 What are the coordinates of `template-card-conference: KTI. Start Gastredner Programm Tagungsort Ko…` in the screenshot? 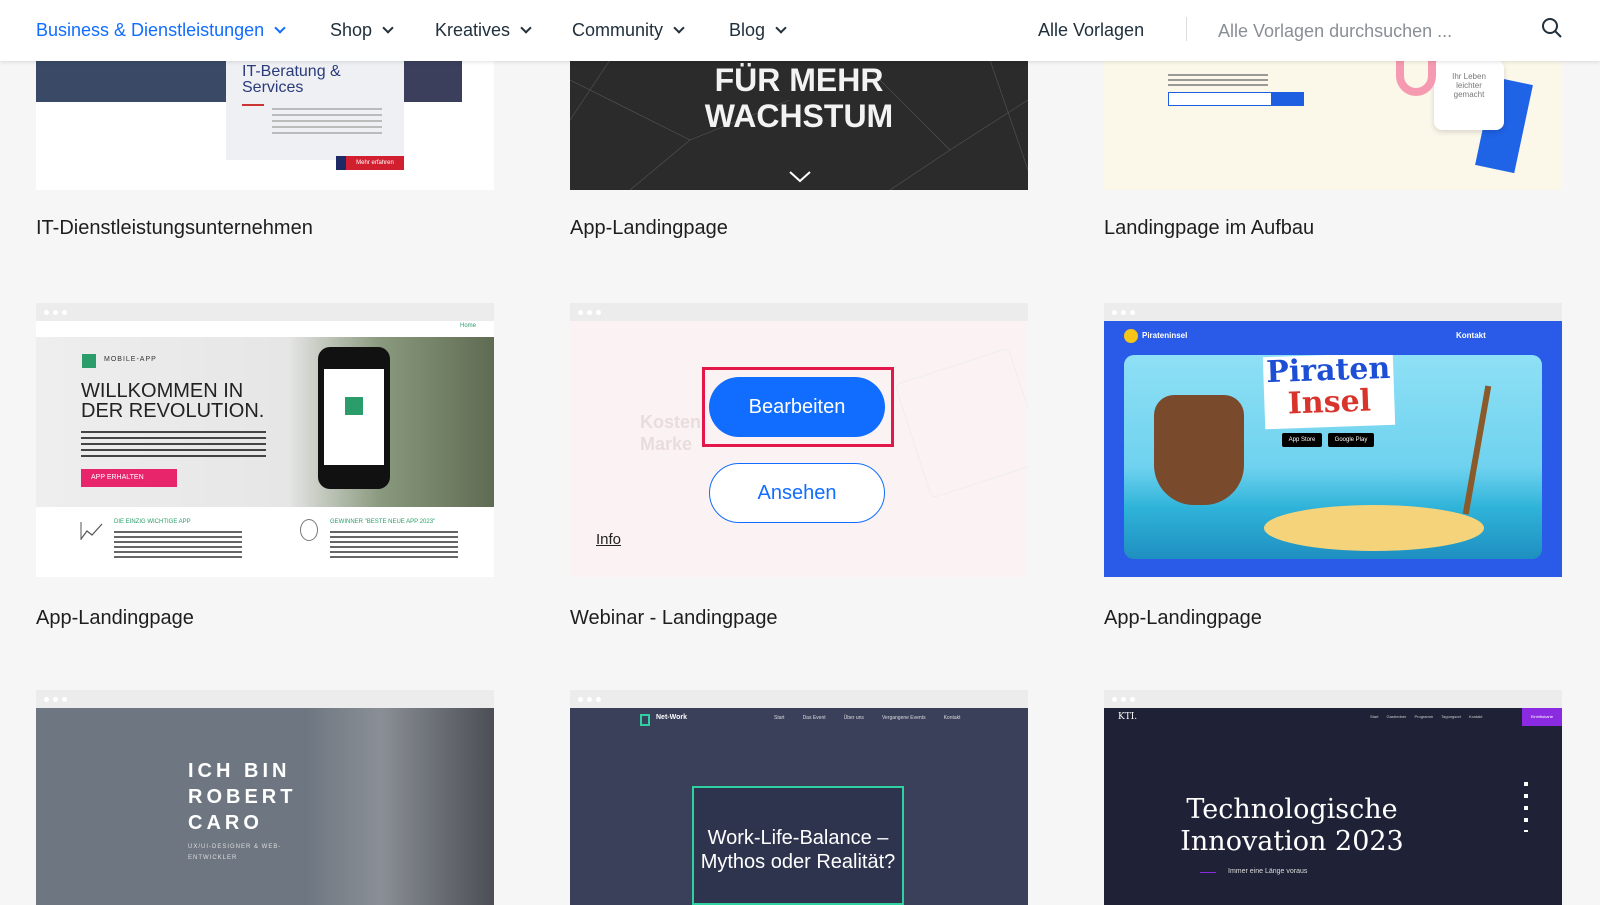 It's located at (1333, 797).